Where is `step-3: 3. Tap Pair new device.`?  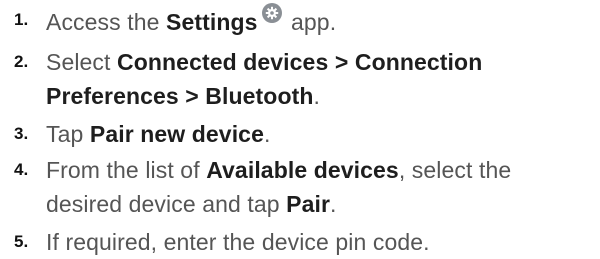
step-3: 3. Tap Pair new device. is located at coordinates (300, 134).